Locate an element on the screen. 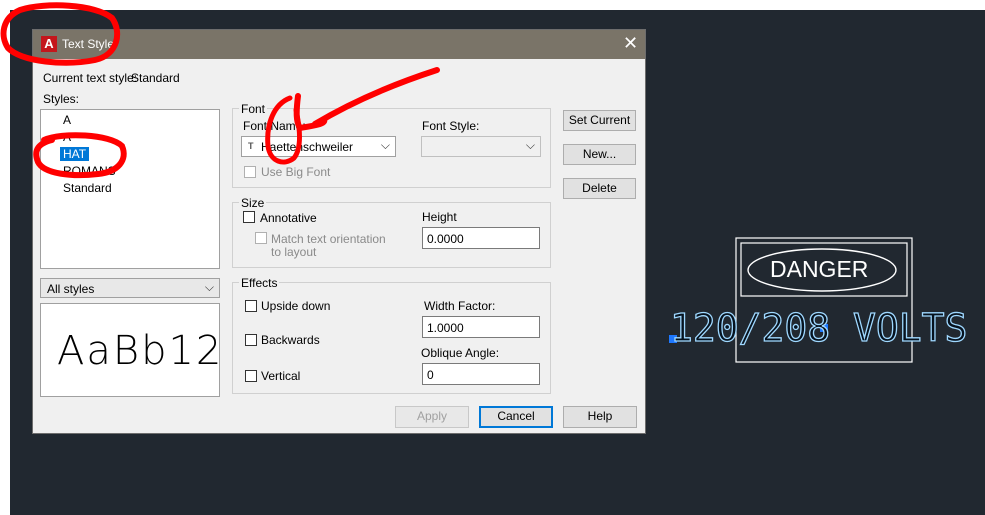  annotation-arrow-head is located at coordinates (310, 112).